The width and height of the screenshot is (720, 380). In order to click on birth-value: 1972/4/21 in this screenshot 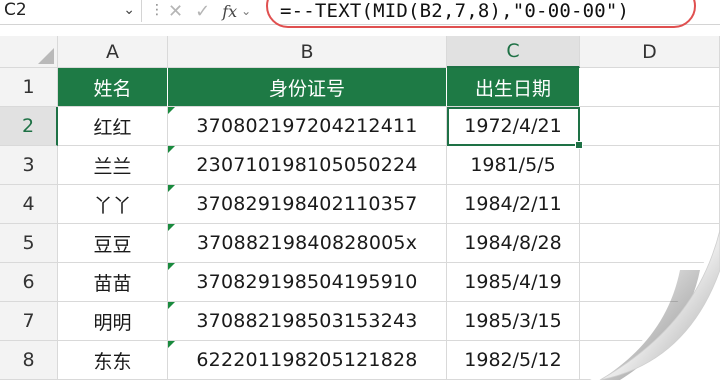, I will do `click(513, 126)`.